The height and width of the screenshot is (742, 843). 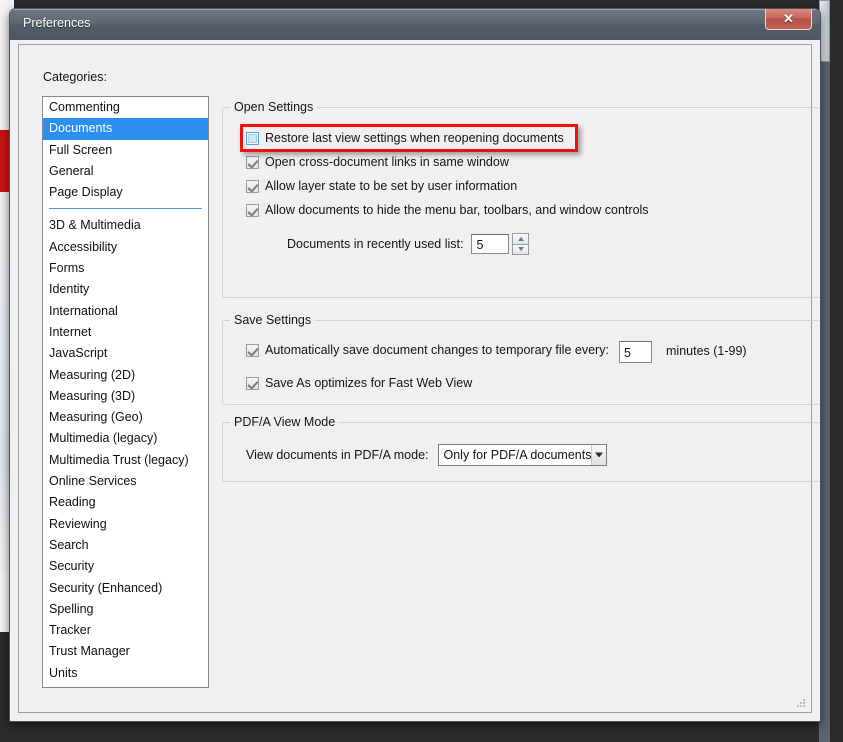 What do you see at coordinates (125, 545) in the screenshot?
I see `sidebar-item-search: Search` at bounding box center [125, 545].